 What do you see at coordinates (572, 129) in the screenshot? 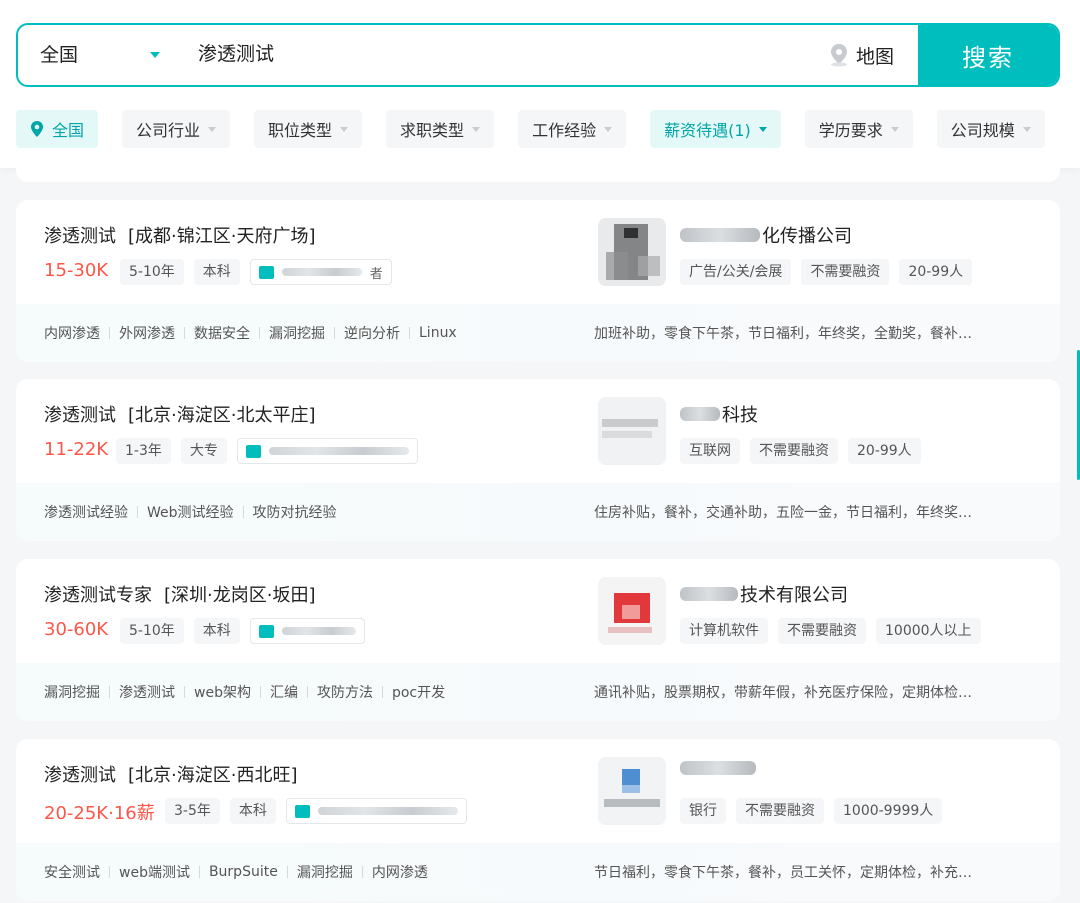
I see `filter-experience: 工作经验` at bounding box center [572, 129].